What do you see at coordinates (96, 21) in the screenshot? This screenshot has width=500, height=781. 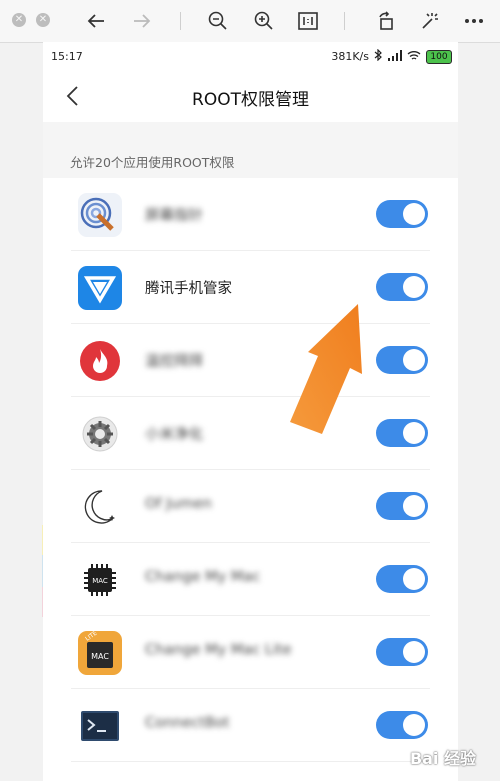 I see `back-arrow-icon` at bounding box center [96, 21].